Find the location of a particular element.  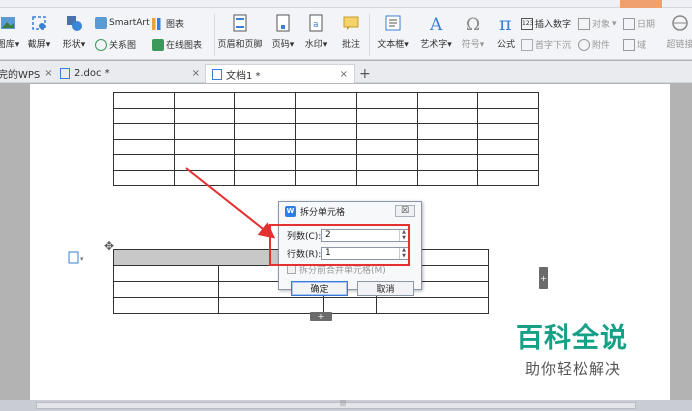

page-number-icon is located at coordinates (283, 23).